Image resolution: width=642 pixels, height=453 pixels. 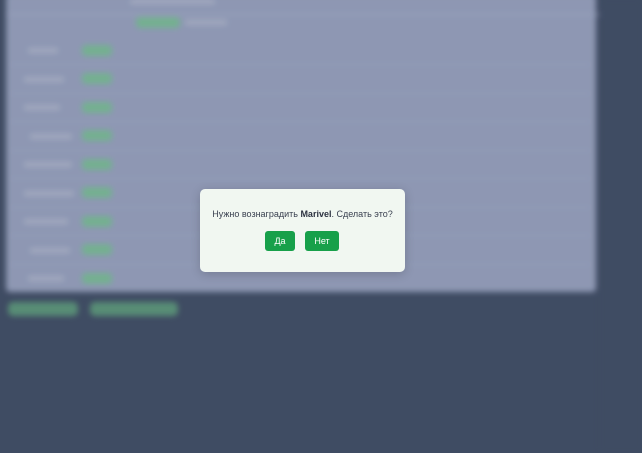 What do you see at coordinates (280, 241) in the screenshot?
I see `yes-button: Да` at bounding box center [280, 241].